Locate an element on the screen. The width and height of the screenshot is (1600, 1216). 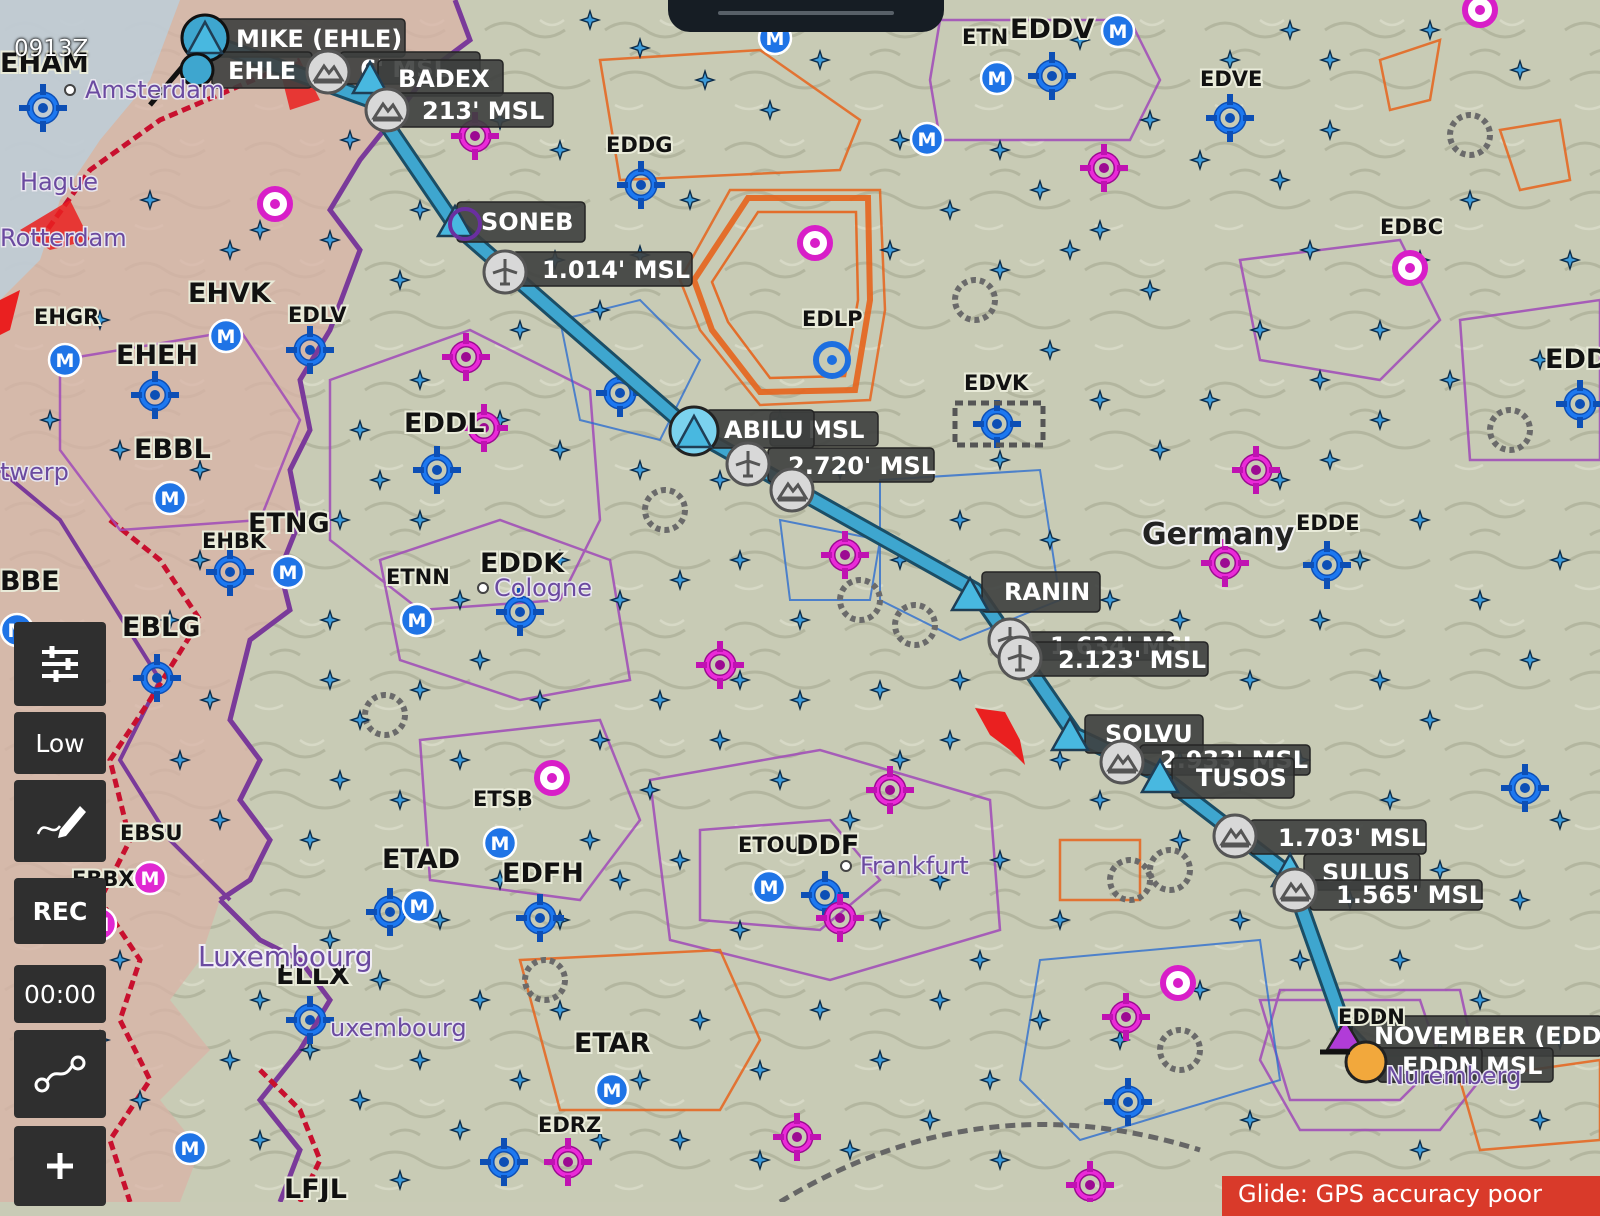
pull-down-handle is located at coordinates (806, 16).